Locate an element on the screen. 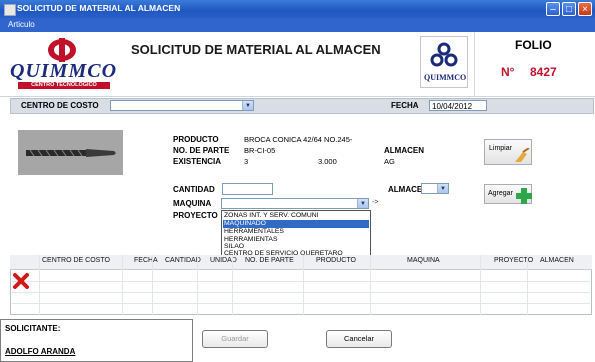  drill-bit-icon is located at coordinates (71, 153).